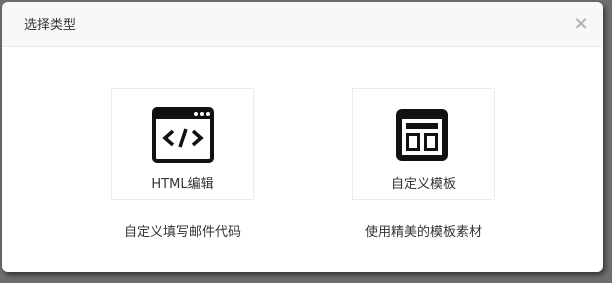 The image size is (612, 283). I want to click on option-label: 自定义模板, so click(423, 184).